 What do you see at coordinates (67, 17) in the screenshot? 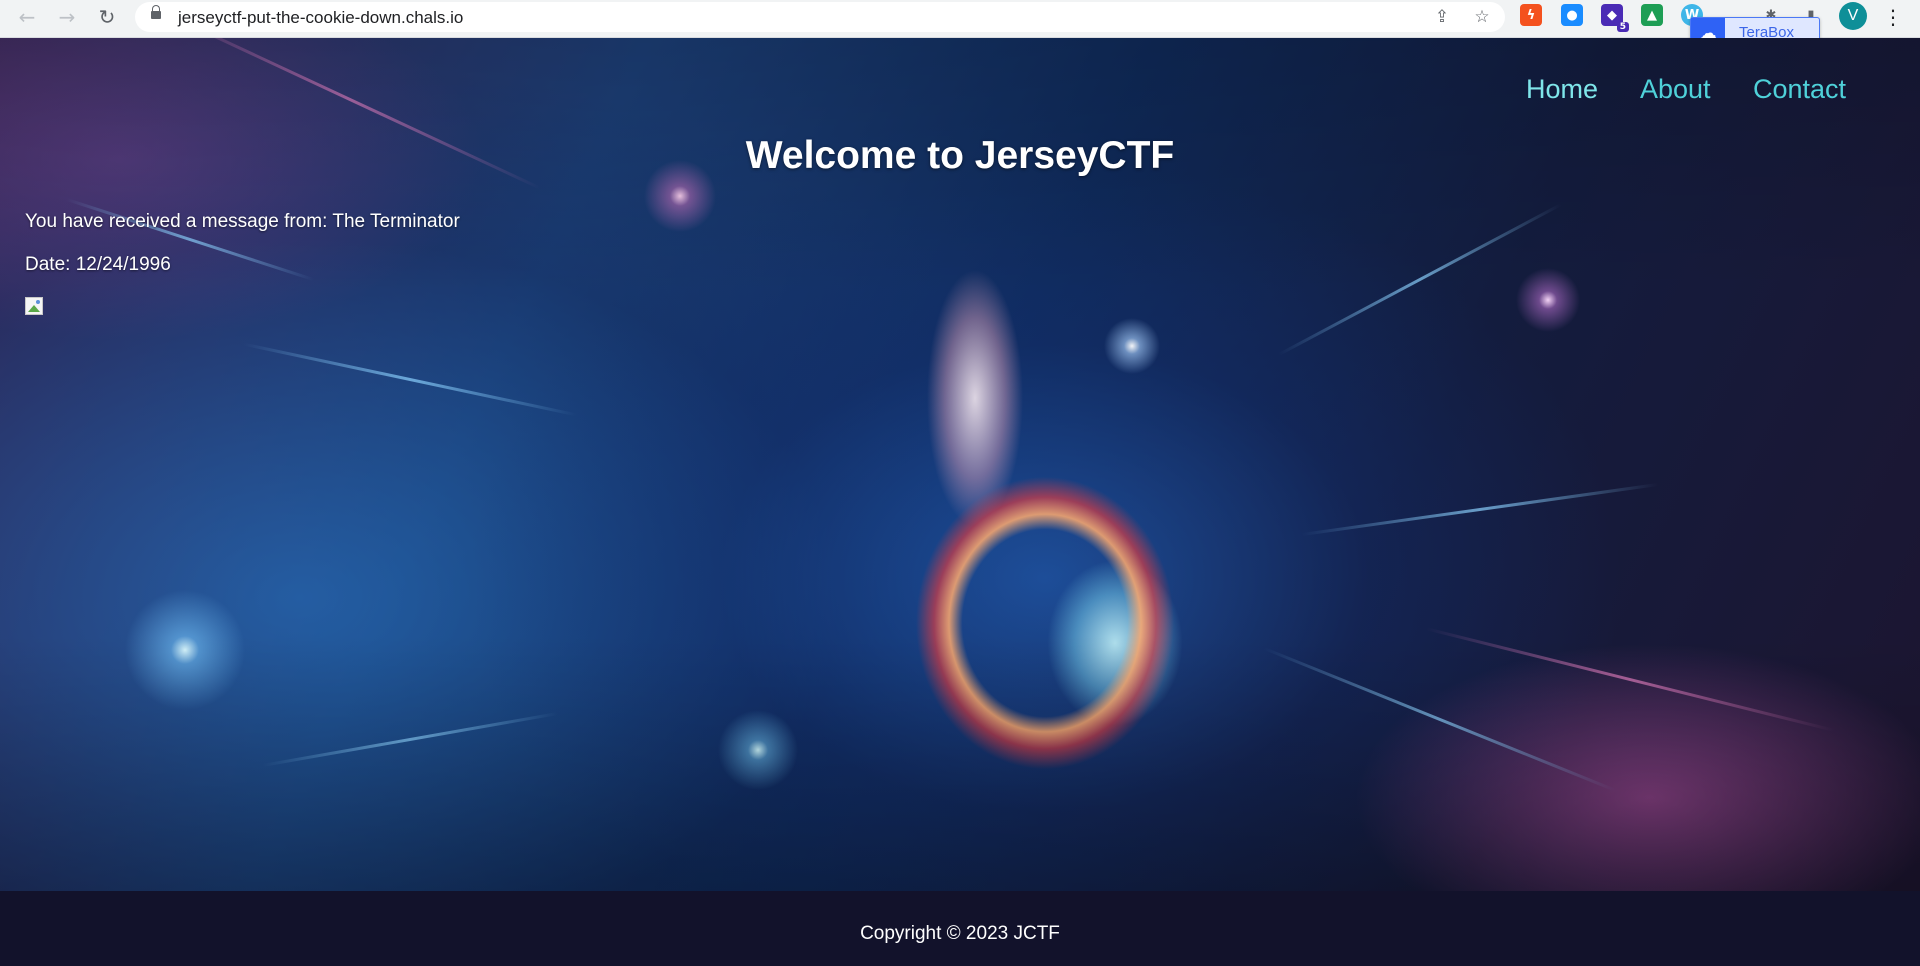
I see `forward-icon: →` at bounding box center [67, 17].